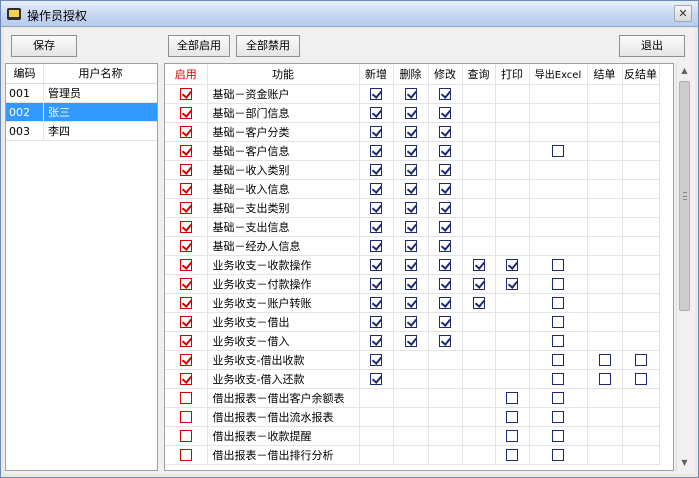 This screenshot has height=478, width=699. What do you see at coordinates (44, 46) in the screenshot?
I see `save-button: 保存` at bounding box center [44, 46].